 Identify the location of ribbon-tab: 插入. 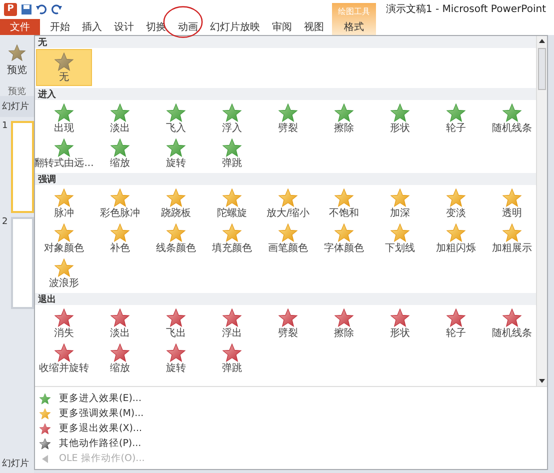
(92, 27).